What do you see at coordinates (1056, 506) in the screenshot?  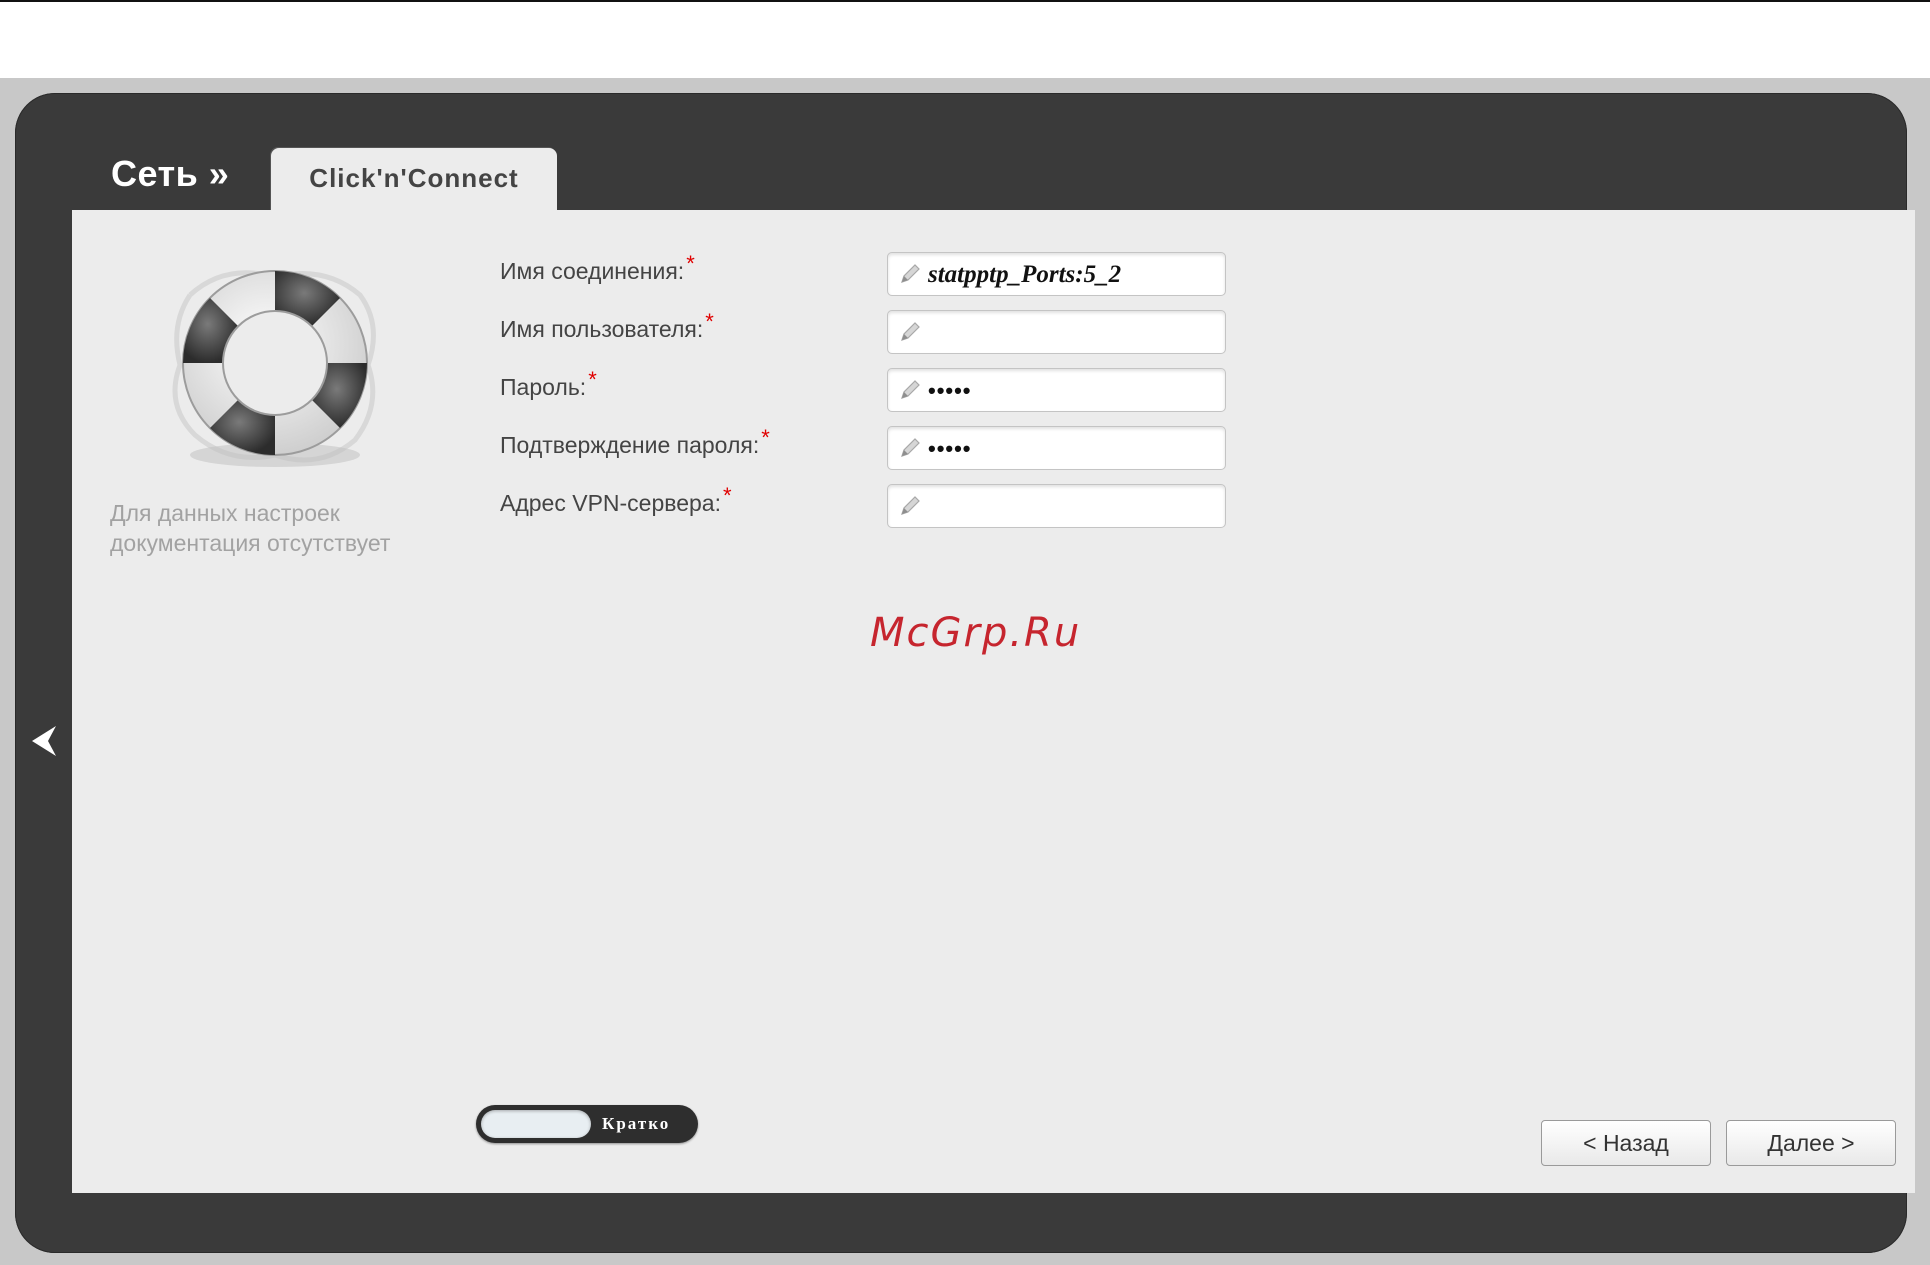 I see `vpn-server-input` at bounding box center [1056, 506].